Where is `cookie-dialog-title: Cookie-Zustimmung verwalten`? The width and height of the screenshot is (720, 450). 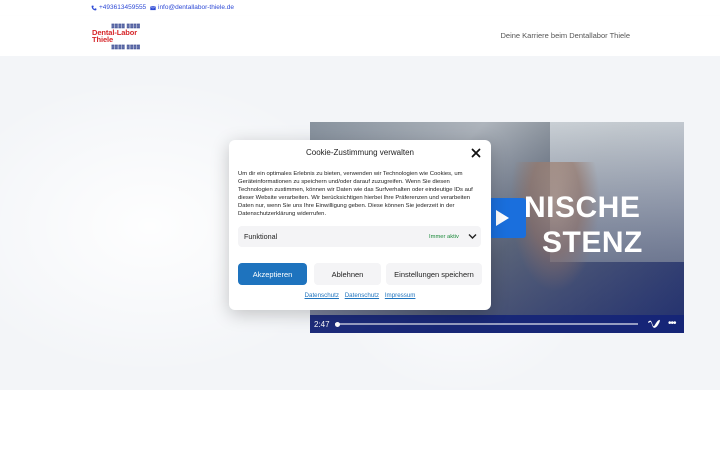 cookie-dialog-title: Cookie-Zustimmung verwalten is located at coordinates (360, 152).